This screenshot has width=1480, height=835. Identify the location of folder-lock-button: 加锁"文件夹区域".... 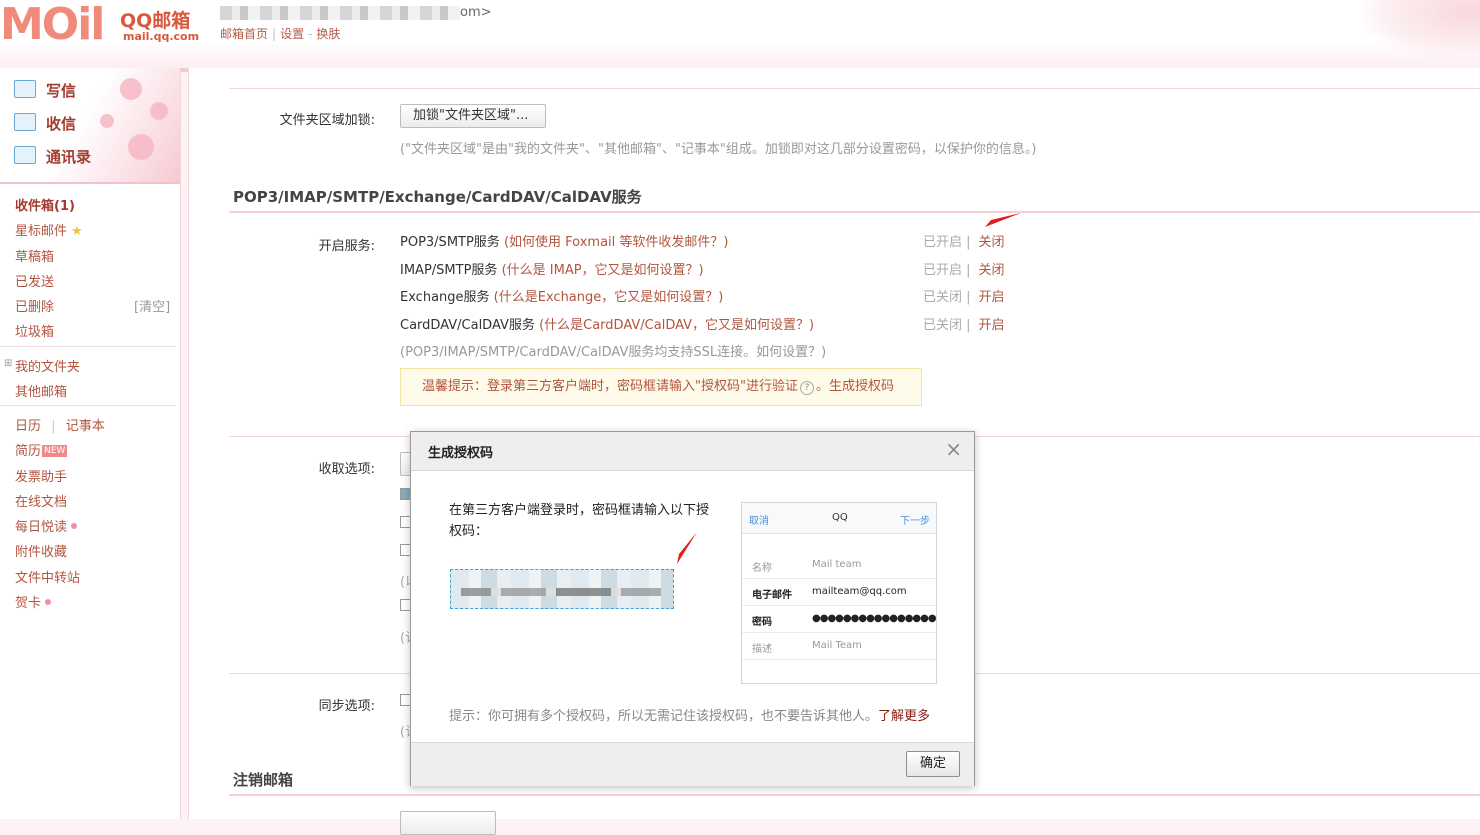
(473, 116).